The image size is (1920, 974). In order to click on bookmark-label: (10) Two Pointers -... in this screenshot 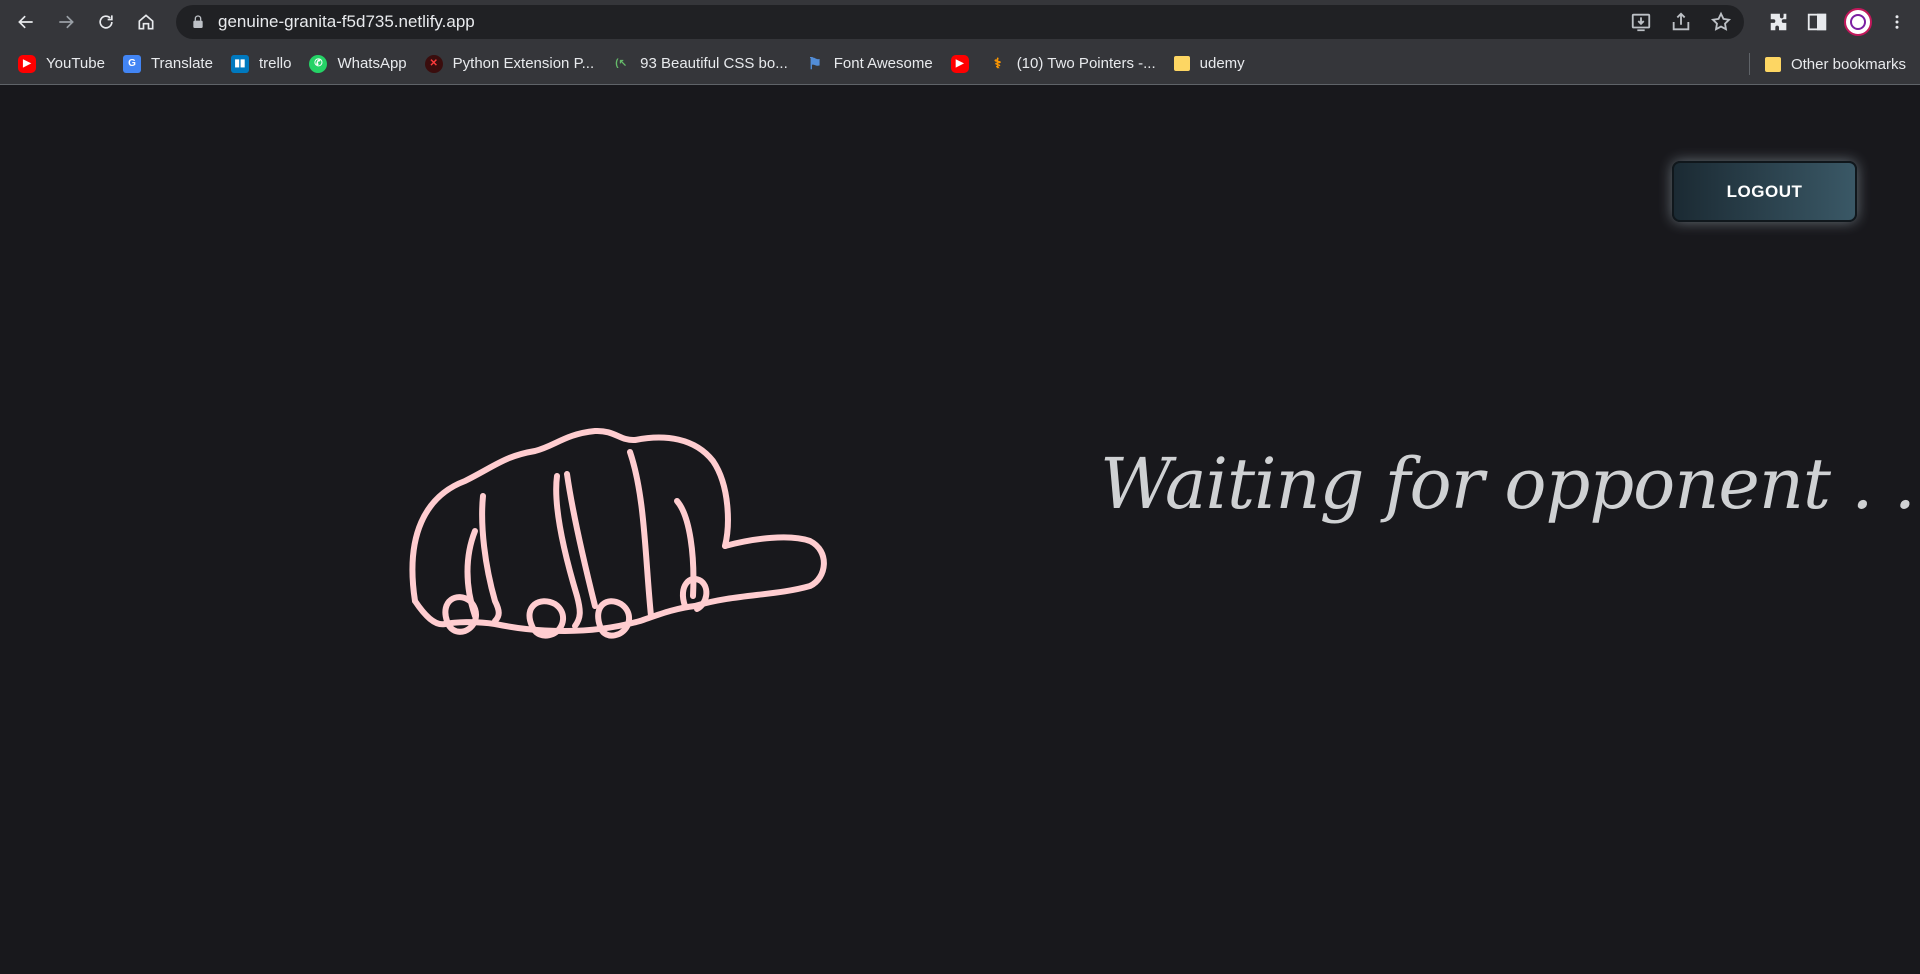, I will do `click(1086, 63)`.